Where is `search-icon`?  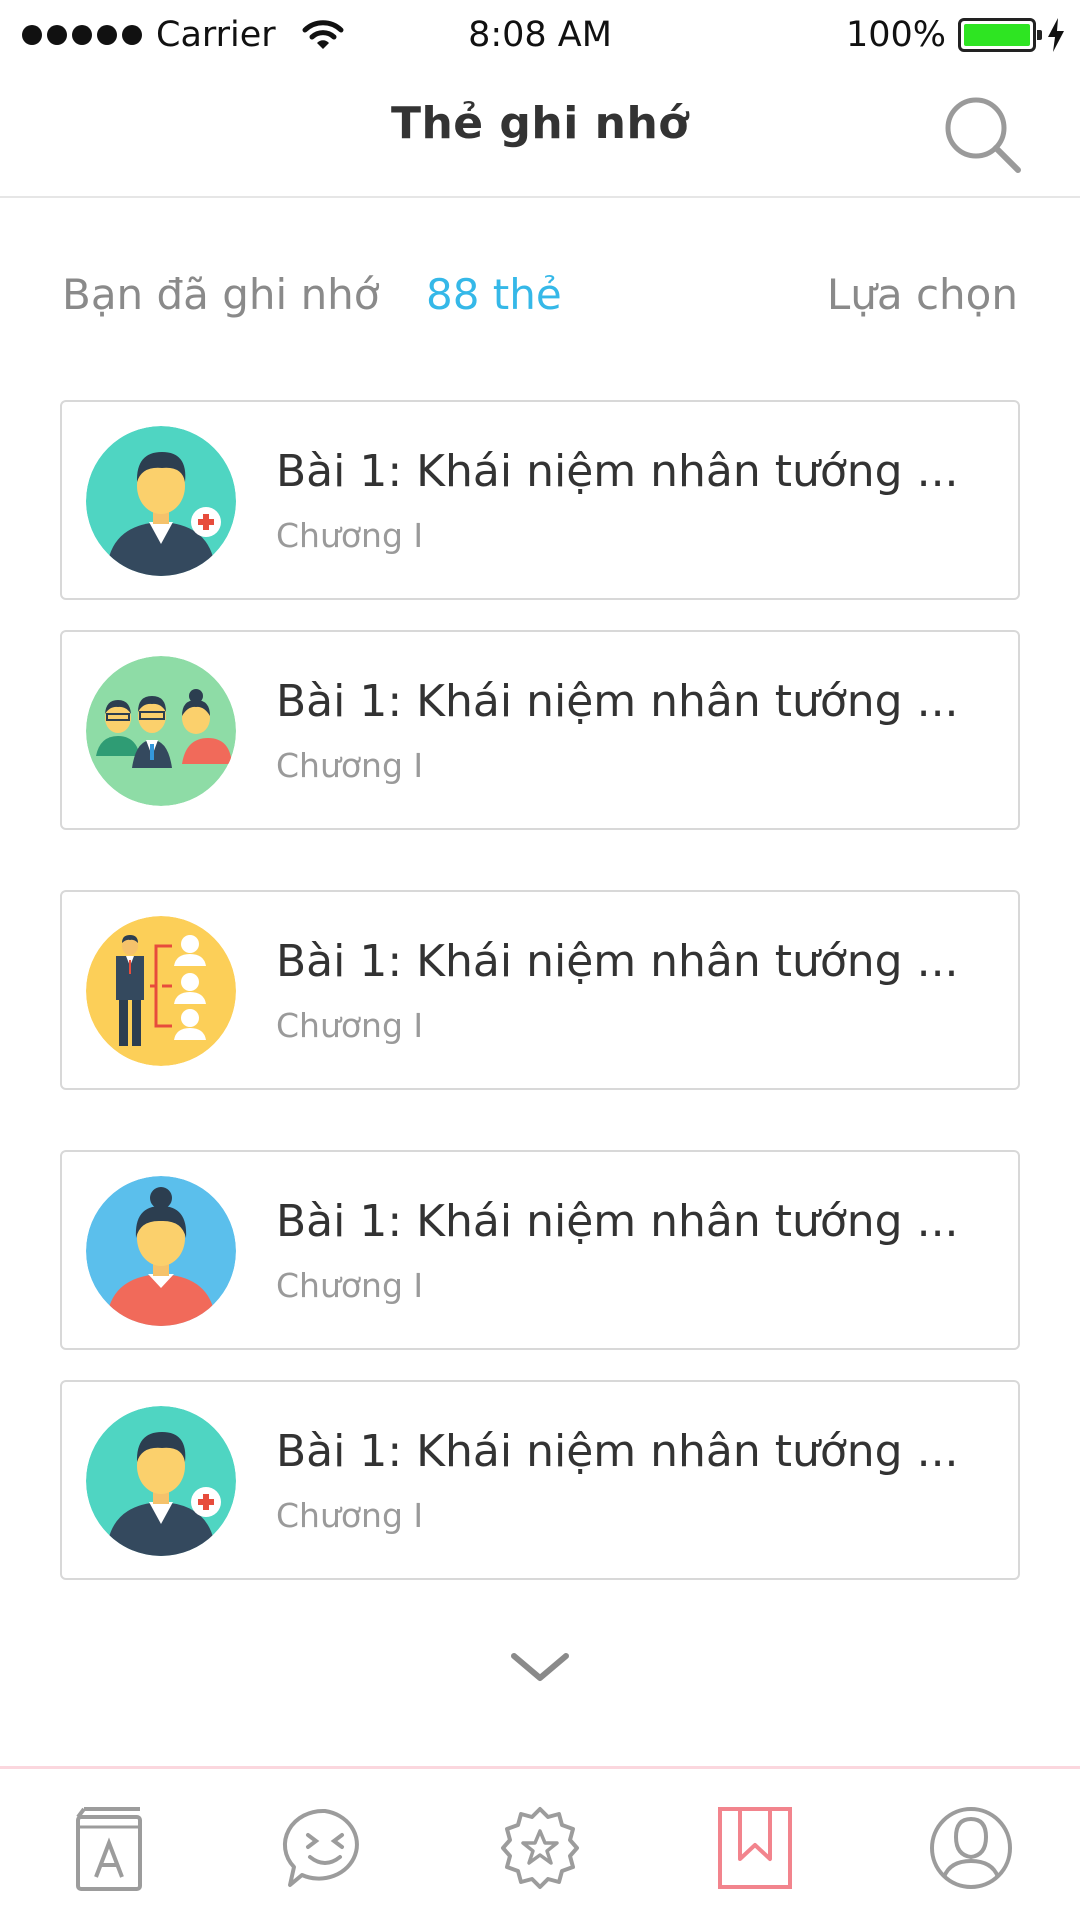
search-icon is located at coordinates (982, 134).